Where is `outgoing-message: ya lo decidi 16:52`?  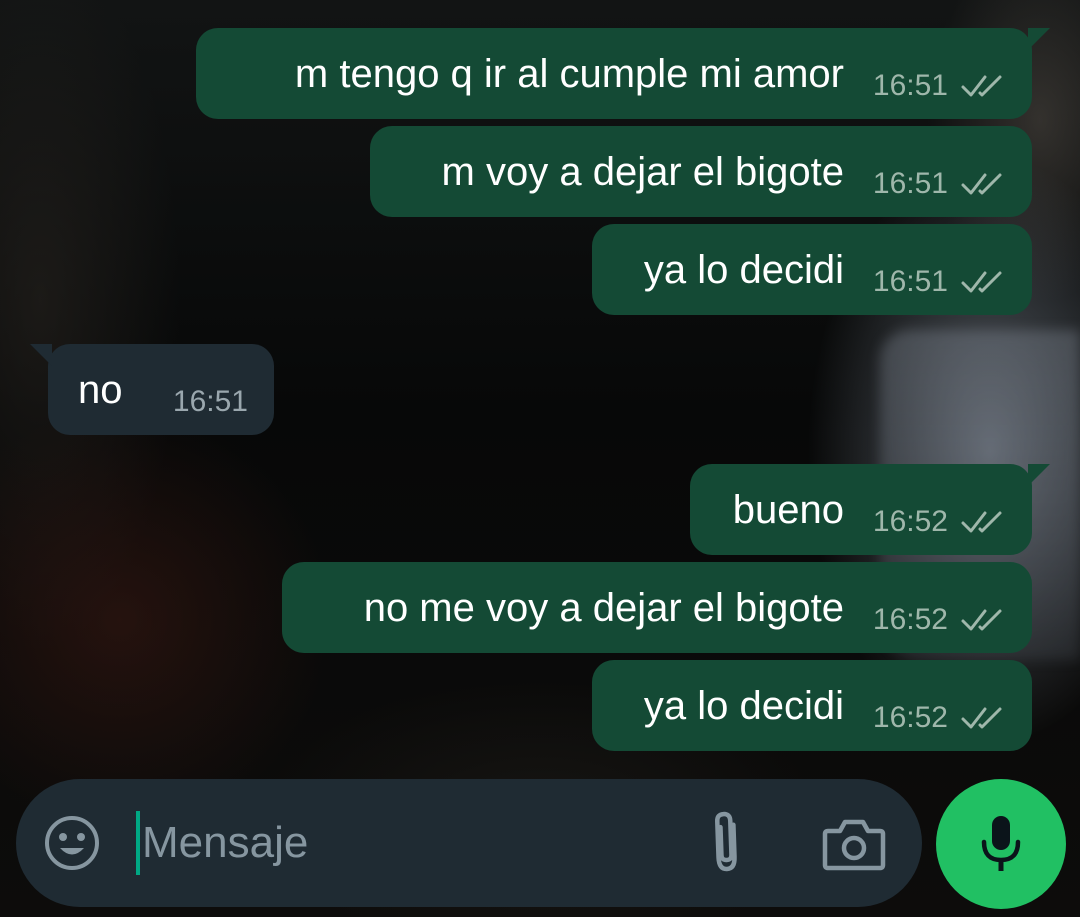 outgoing-message: ya lo decidi 16:52 is located at coordinates (812, 705).